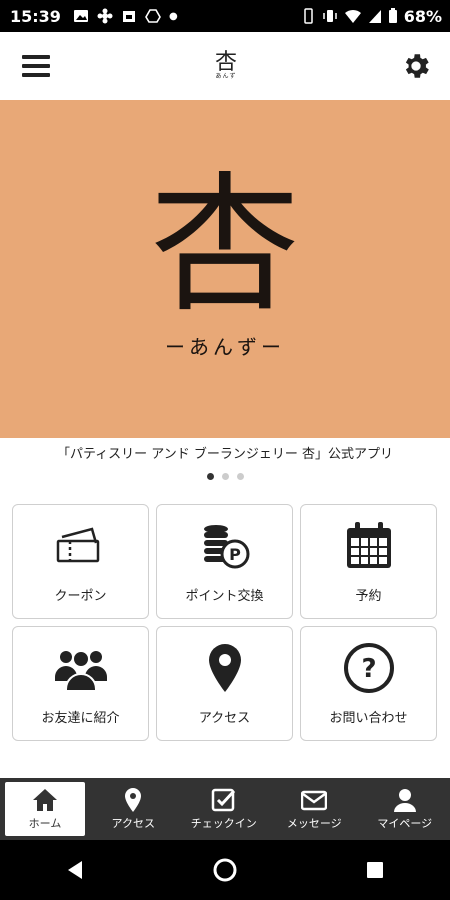  I want to click on coupon-tile: クーポン, so click(80, 561).